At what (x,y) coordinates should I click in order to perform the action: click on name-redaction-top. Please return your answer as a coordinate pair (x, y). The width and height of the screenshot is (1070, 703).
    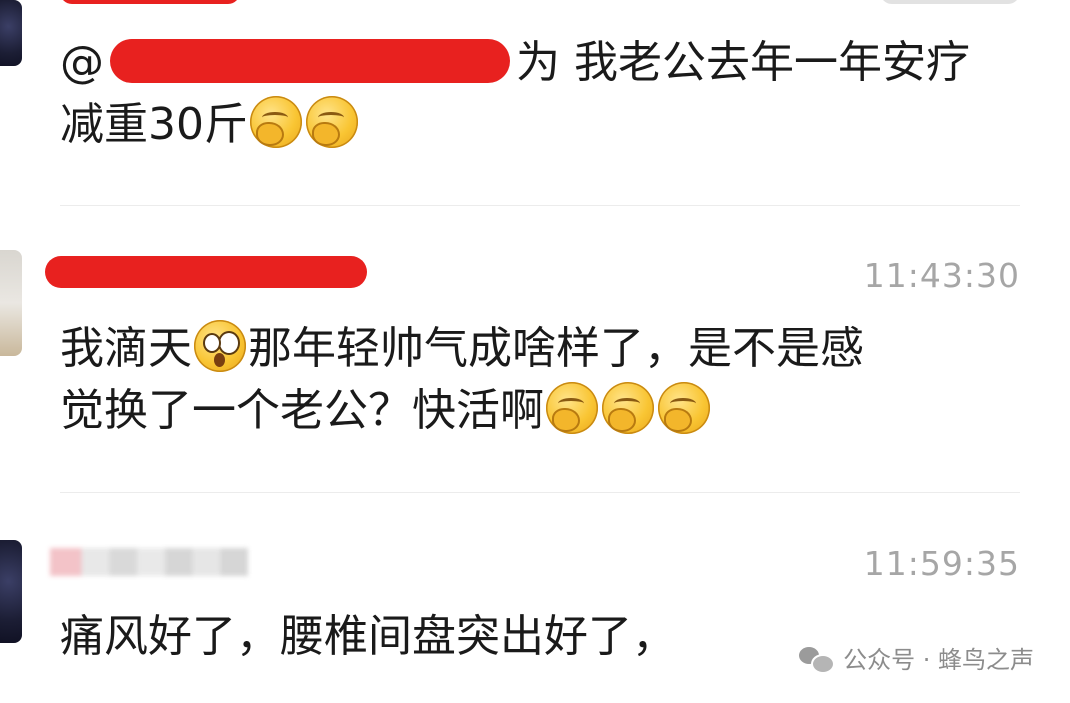
    Looking at the image, I should click on (150, 2).